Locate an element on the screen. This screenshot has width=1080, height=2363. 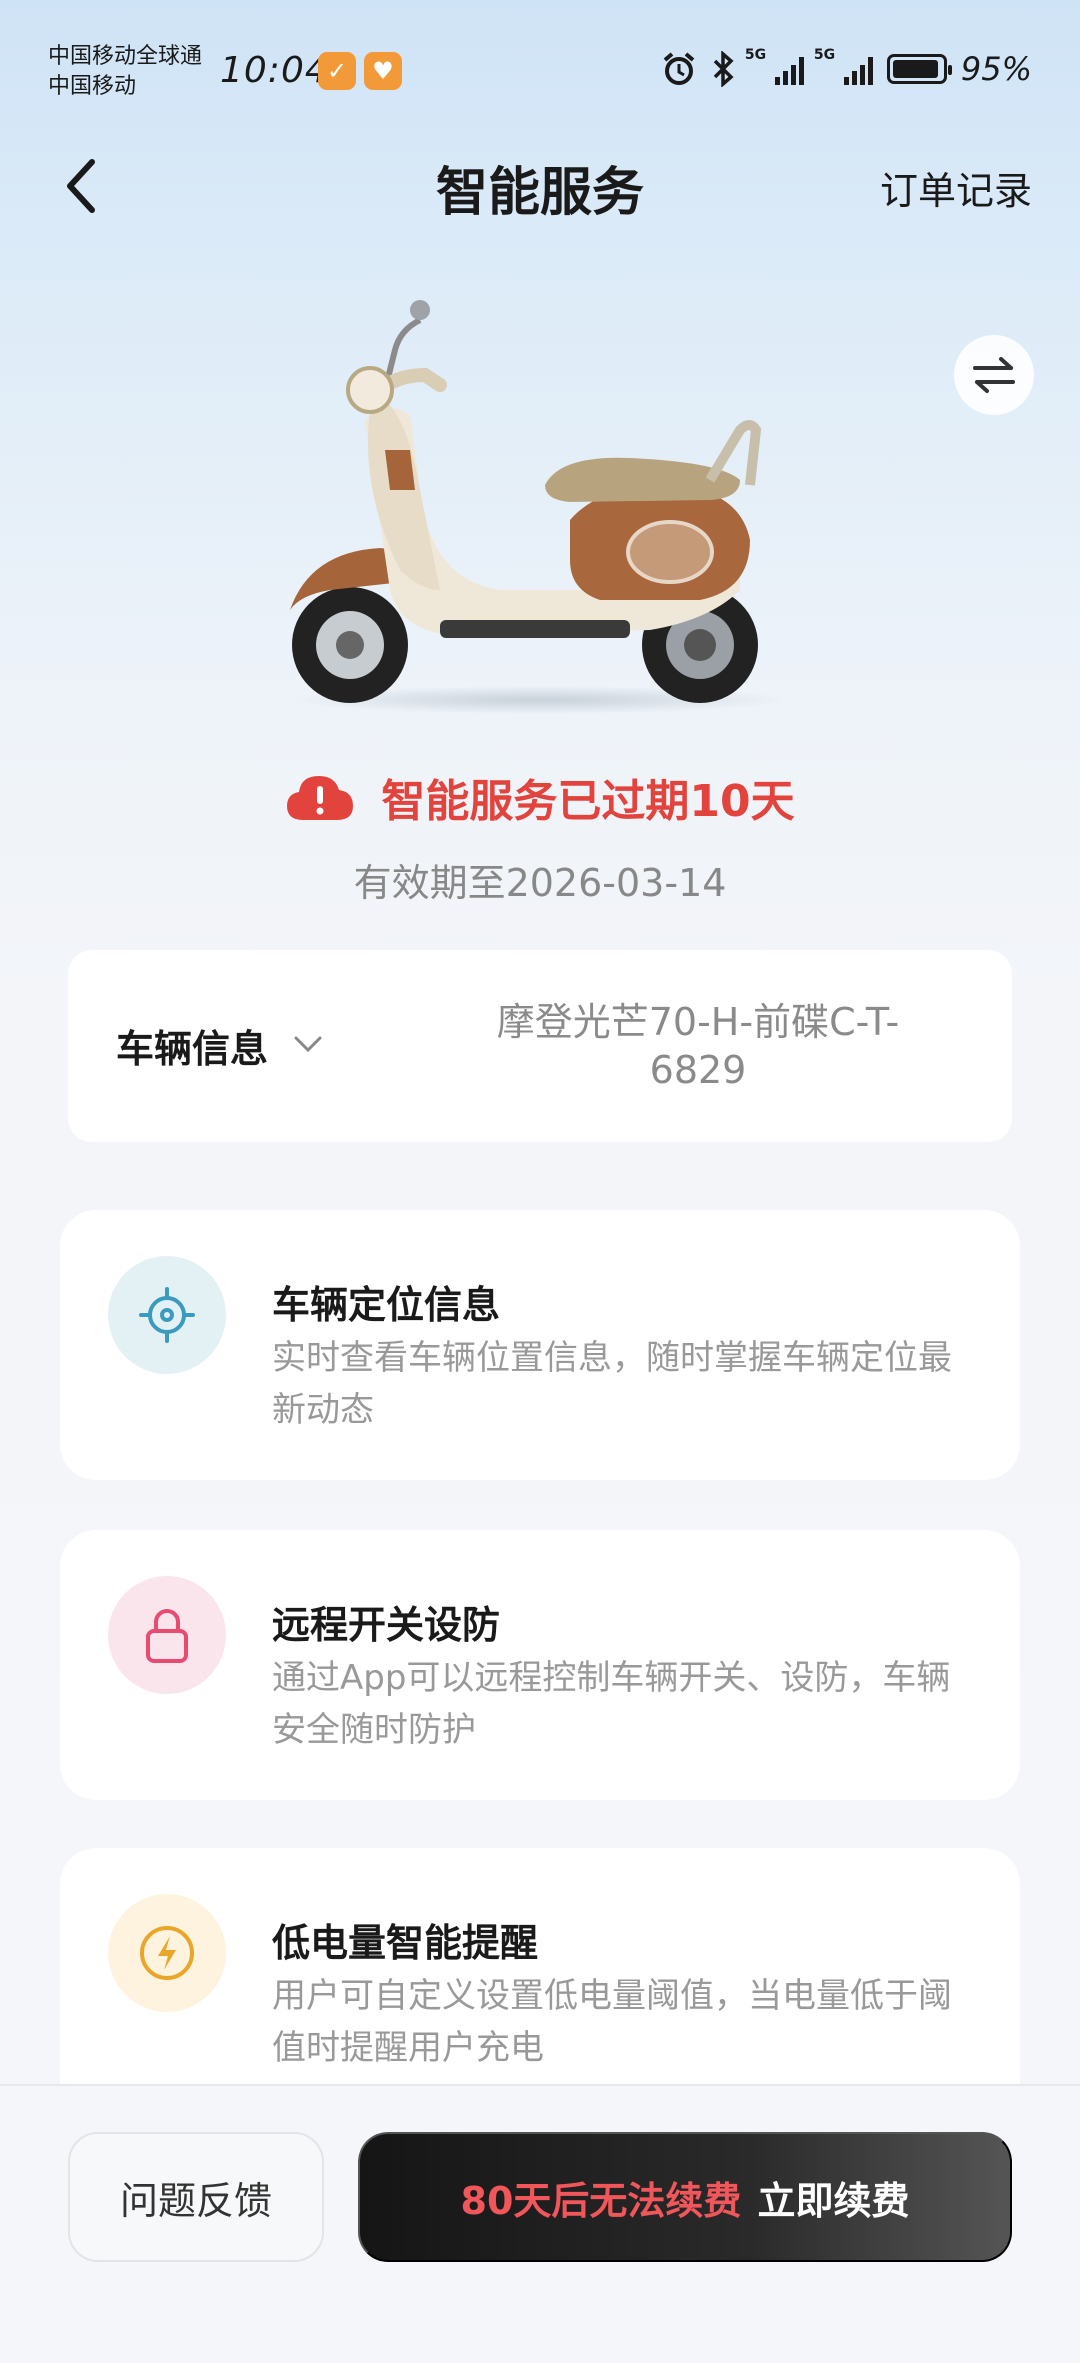
service-description: 通过App可以远程控制车辆开关、设防，车辆安全随时防护 is located at coordinates (611, 1704).